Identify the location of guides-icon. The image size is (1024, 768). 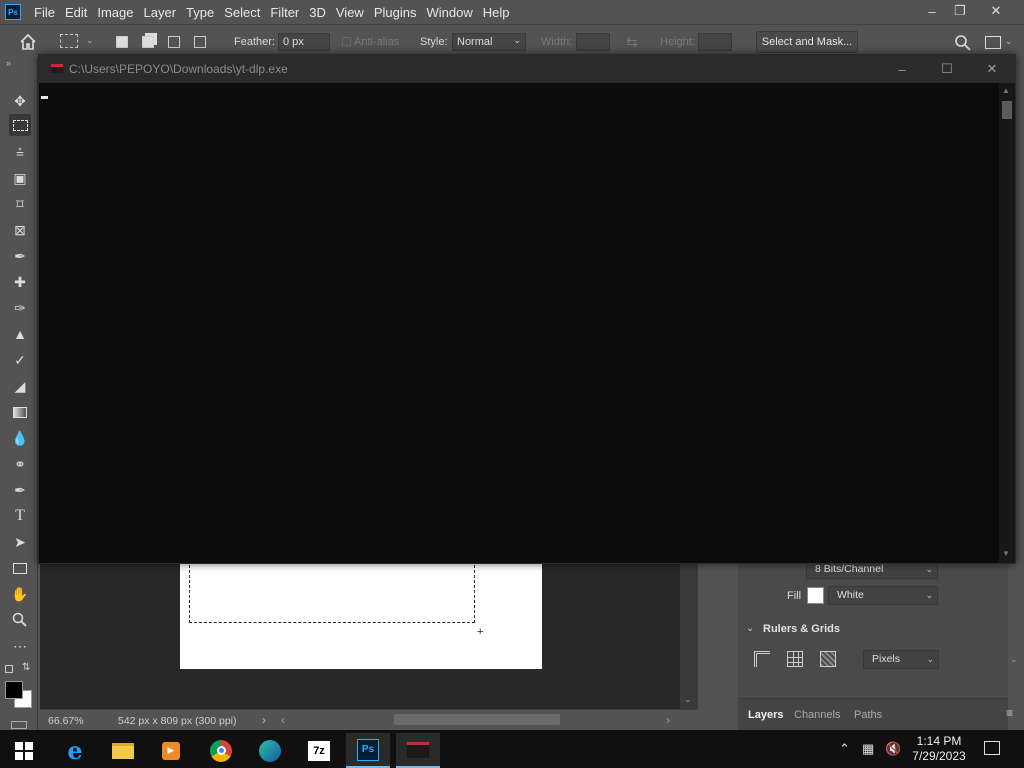
(828, 659).